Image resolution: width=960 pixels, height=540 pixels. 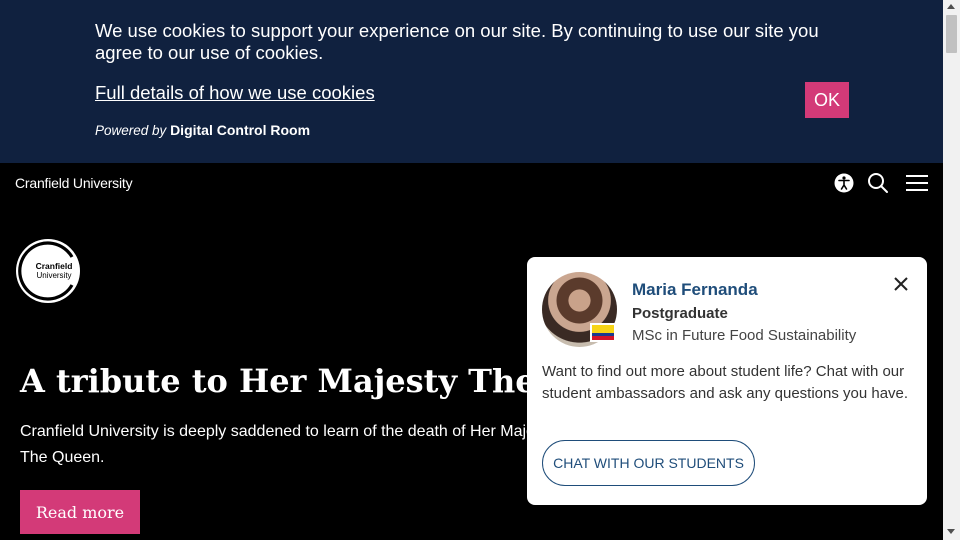 What do you see at coordinates (680, 313) in the screenshot?
I see `ambassador-level: Postgraduate` at bounding box center [680, 313].